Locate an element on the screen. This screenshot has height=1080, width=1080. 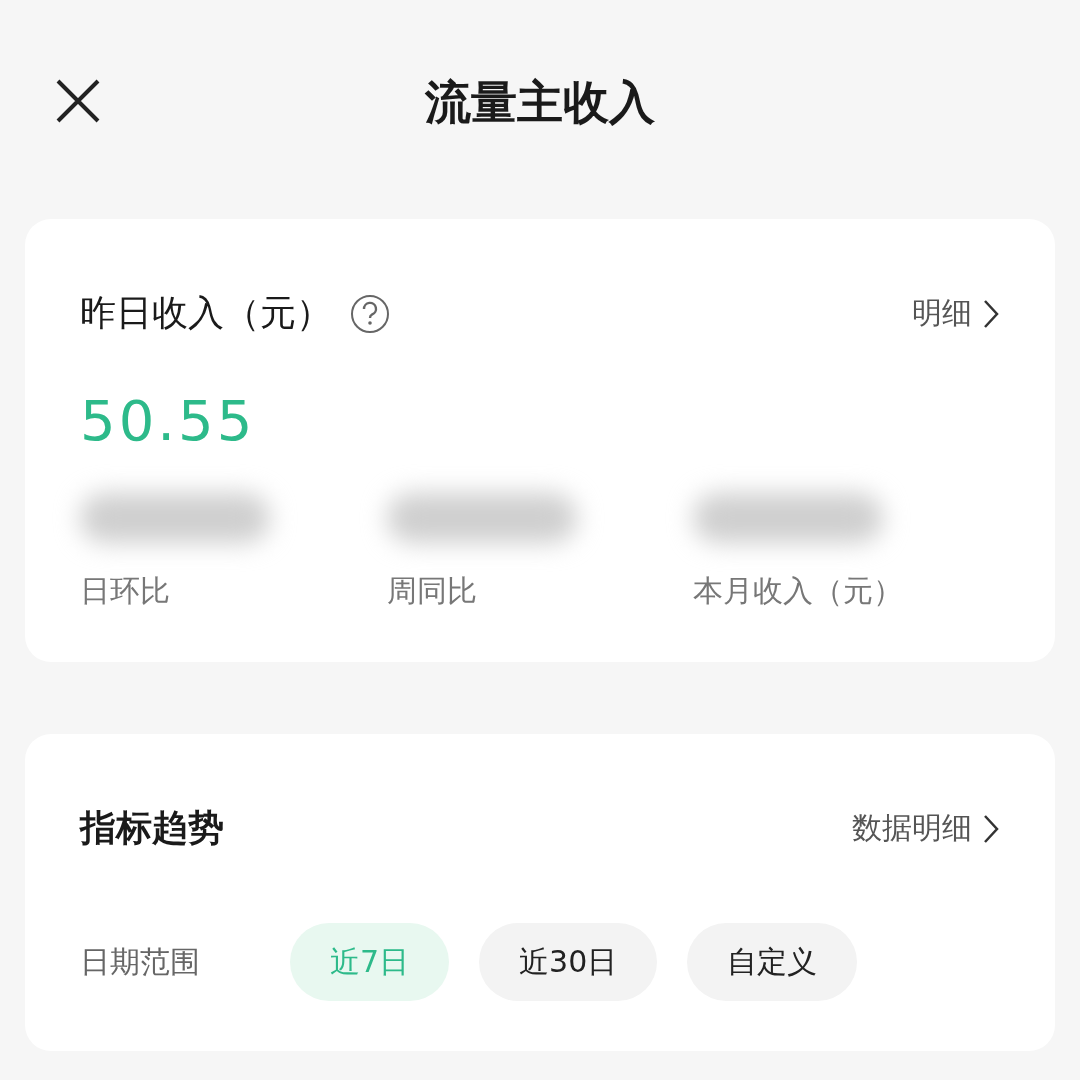
close-icon is located at coordinates (78, 101).